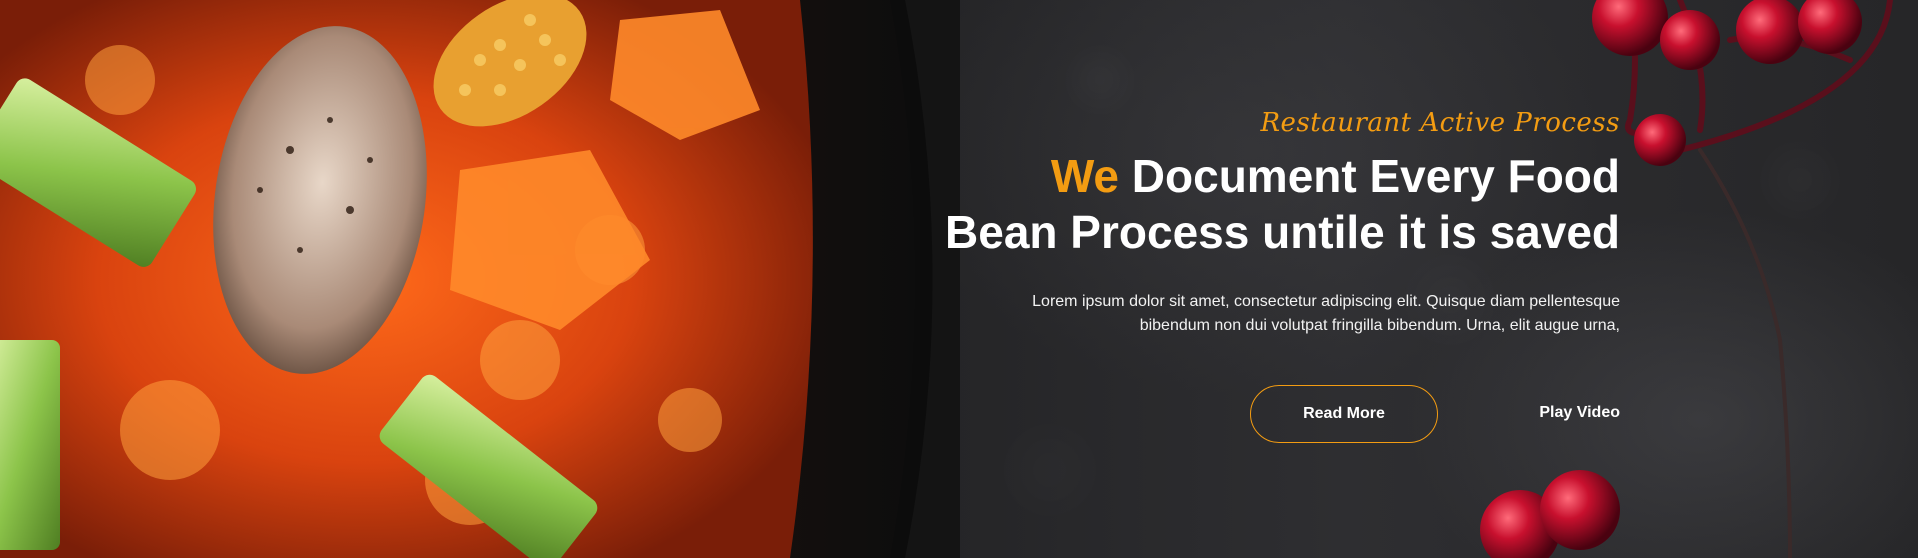  I want to click on headline-line2: Bean Process untile it is saved, so click(1282, 232).